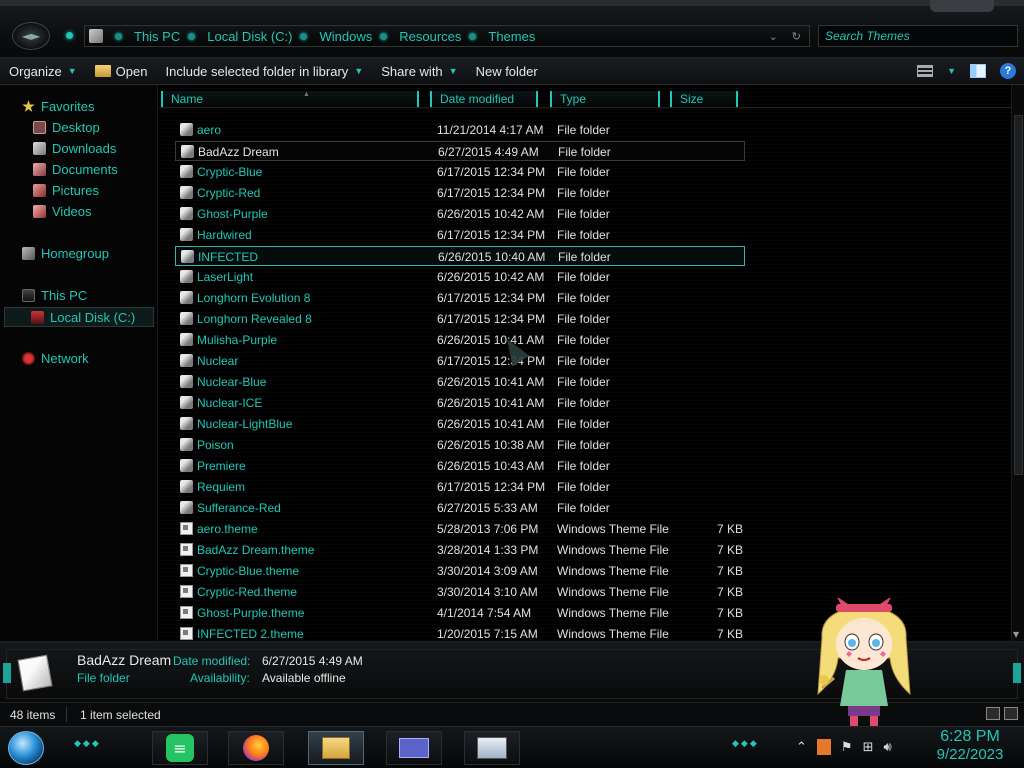 Image resolution: width=1024 pixels, height=768 pixels. What do you see at coordinates (511, 36) in the screenshot?
I see `breadcrumb-themes: Themes` at bounding box center [511, 36].